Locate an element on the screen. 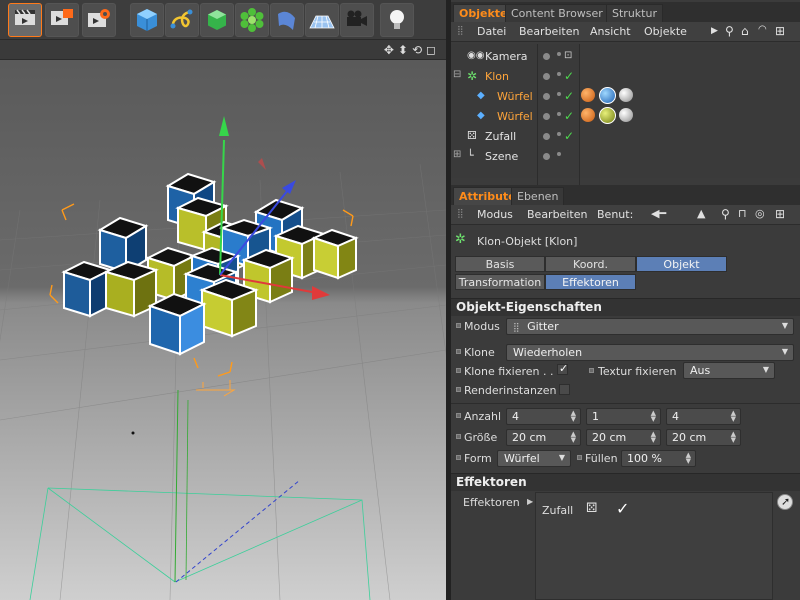 This screenshot has height=600, width=800. renderinstanzen-checkbox is located at coordinates (564, 389).